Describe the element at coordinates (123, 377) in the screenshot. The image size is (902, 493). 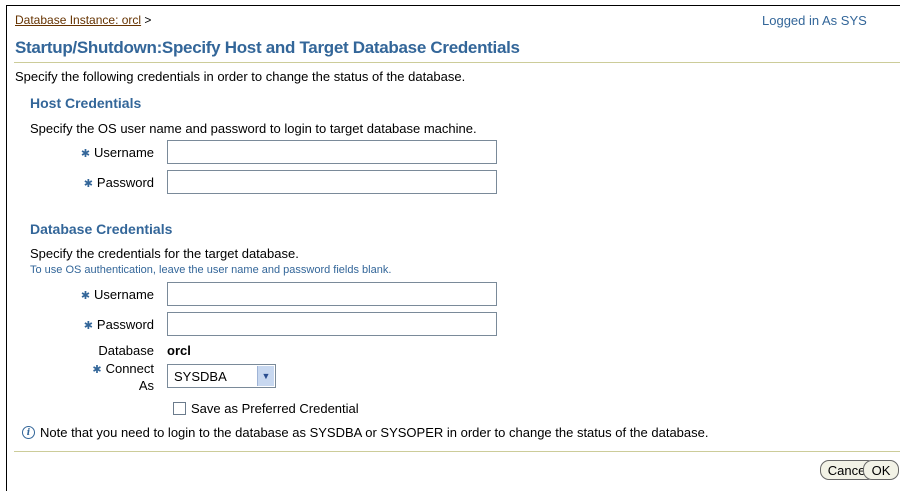
I see `connect-as-label: ✱ Connect As` at that location.